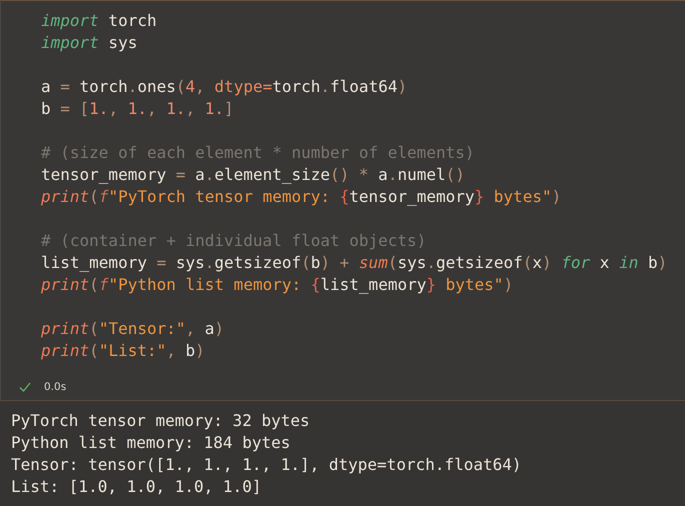 The image size is (685, 506). Describe the element at coordinates (354, 263) in the screenshot. I see `code-line: list_memory = sys.getsizeof(b) + sum(sys.getsizeof(x) for x in b)` at that location.